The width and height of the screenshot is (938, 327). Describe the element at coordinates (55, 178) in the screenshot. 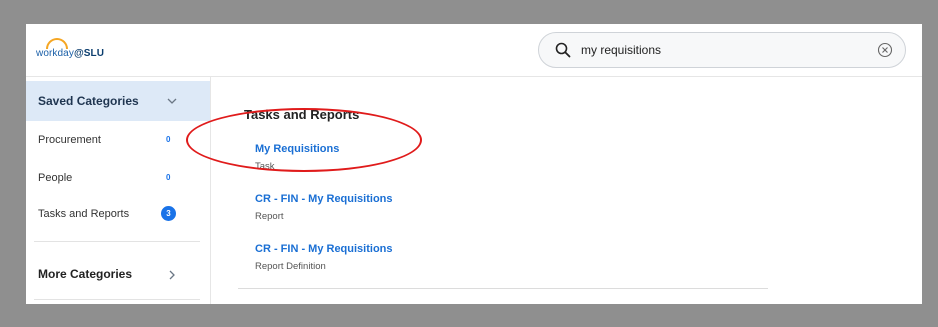

I see `sidebar-item-label: People` at that location.